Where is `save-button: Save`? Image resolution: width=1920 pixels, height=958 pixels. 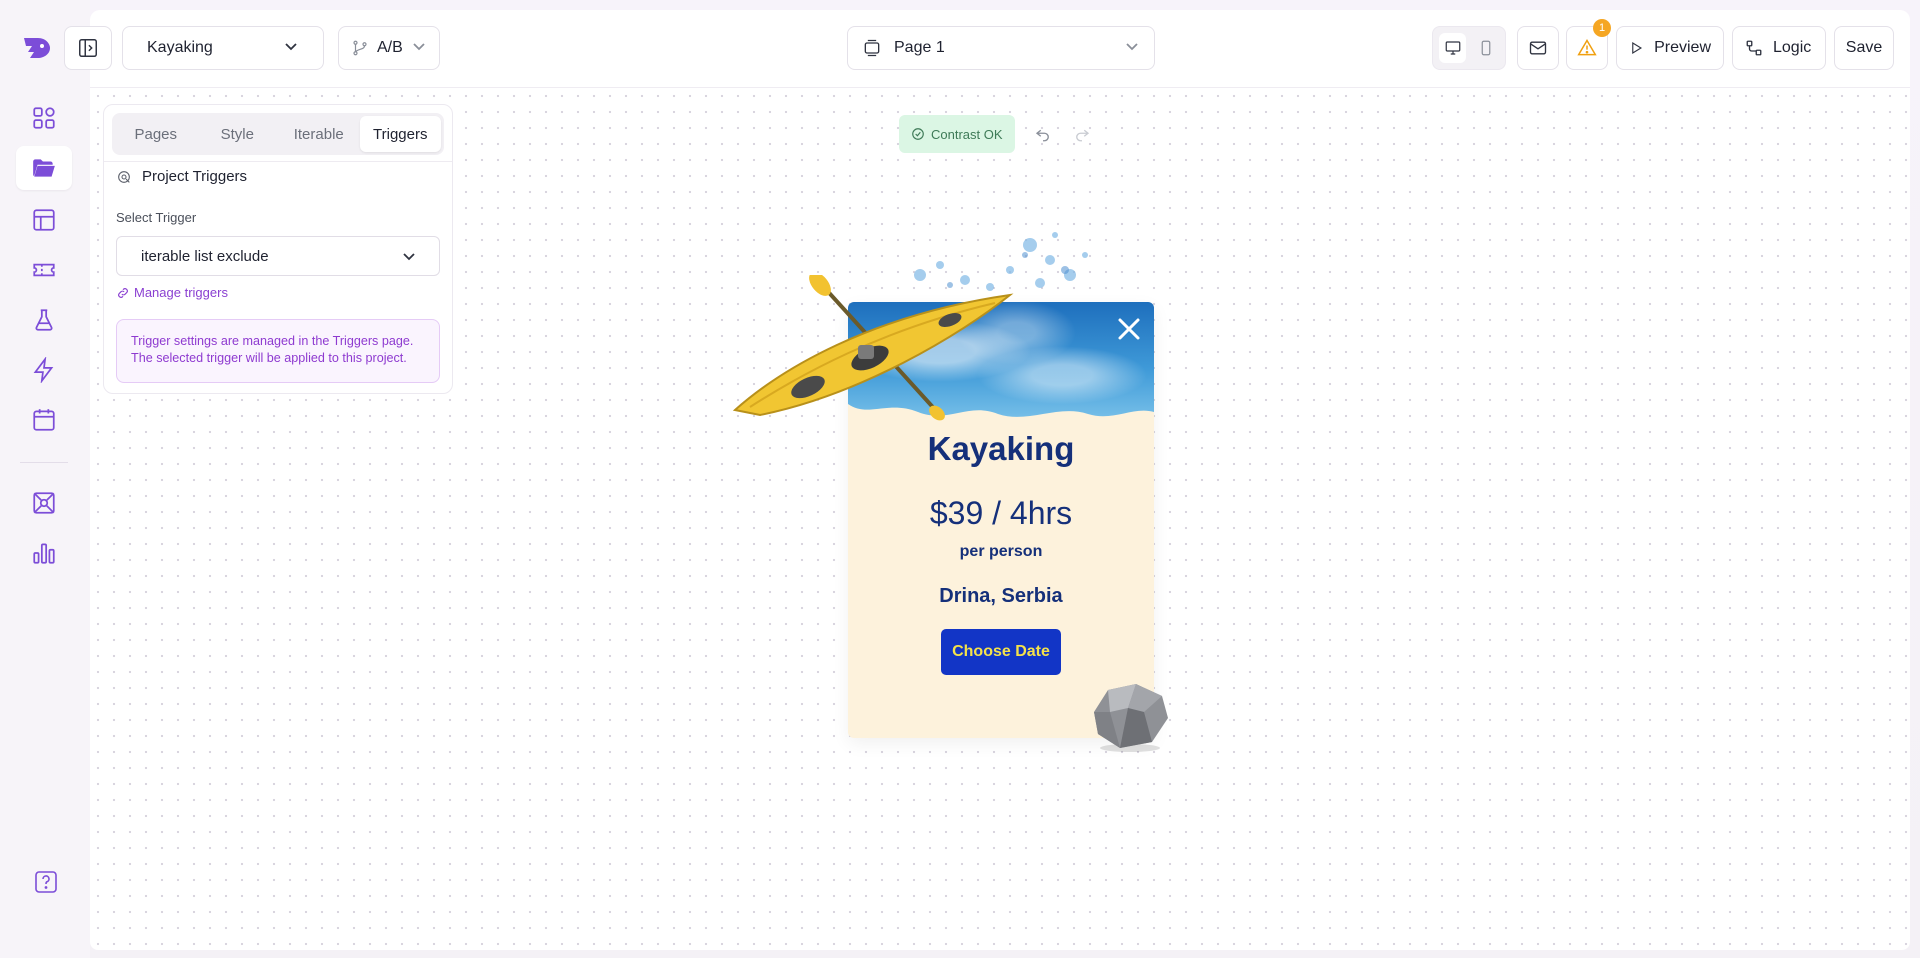 save-button: Save is located at coordinates (1864, 48).